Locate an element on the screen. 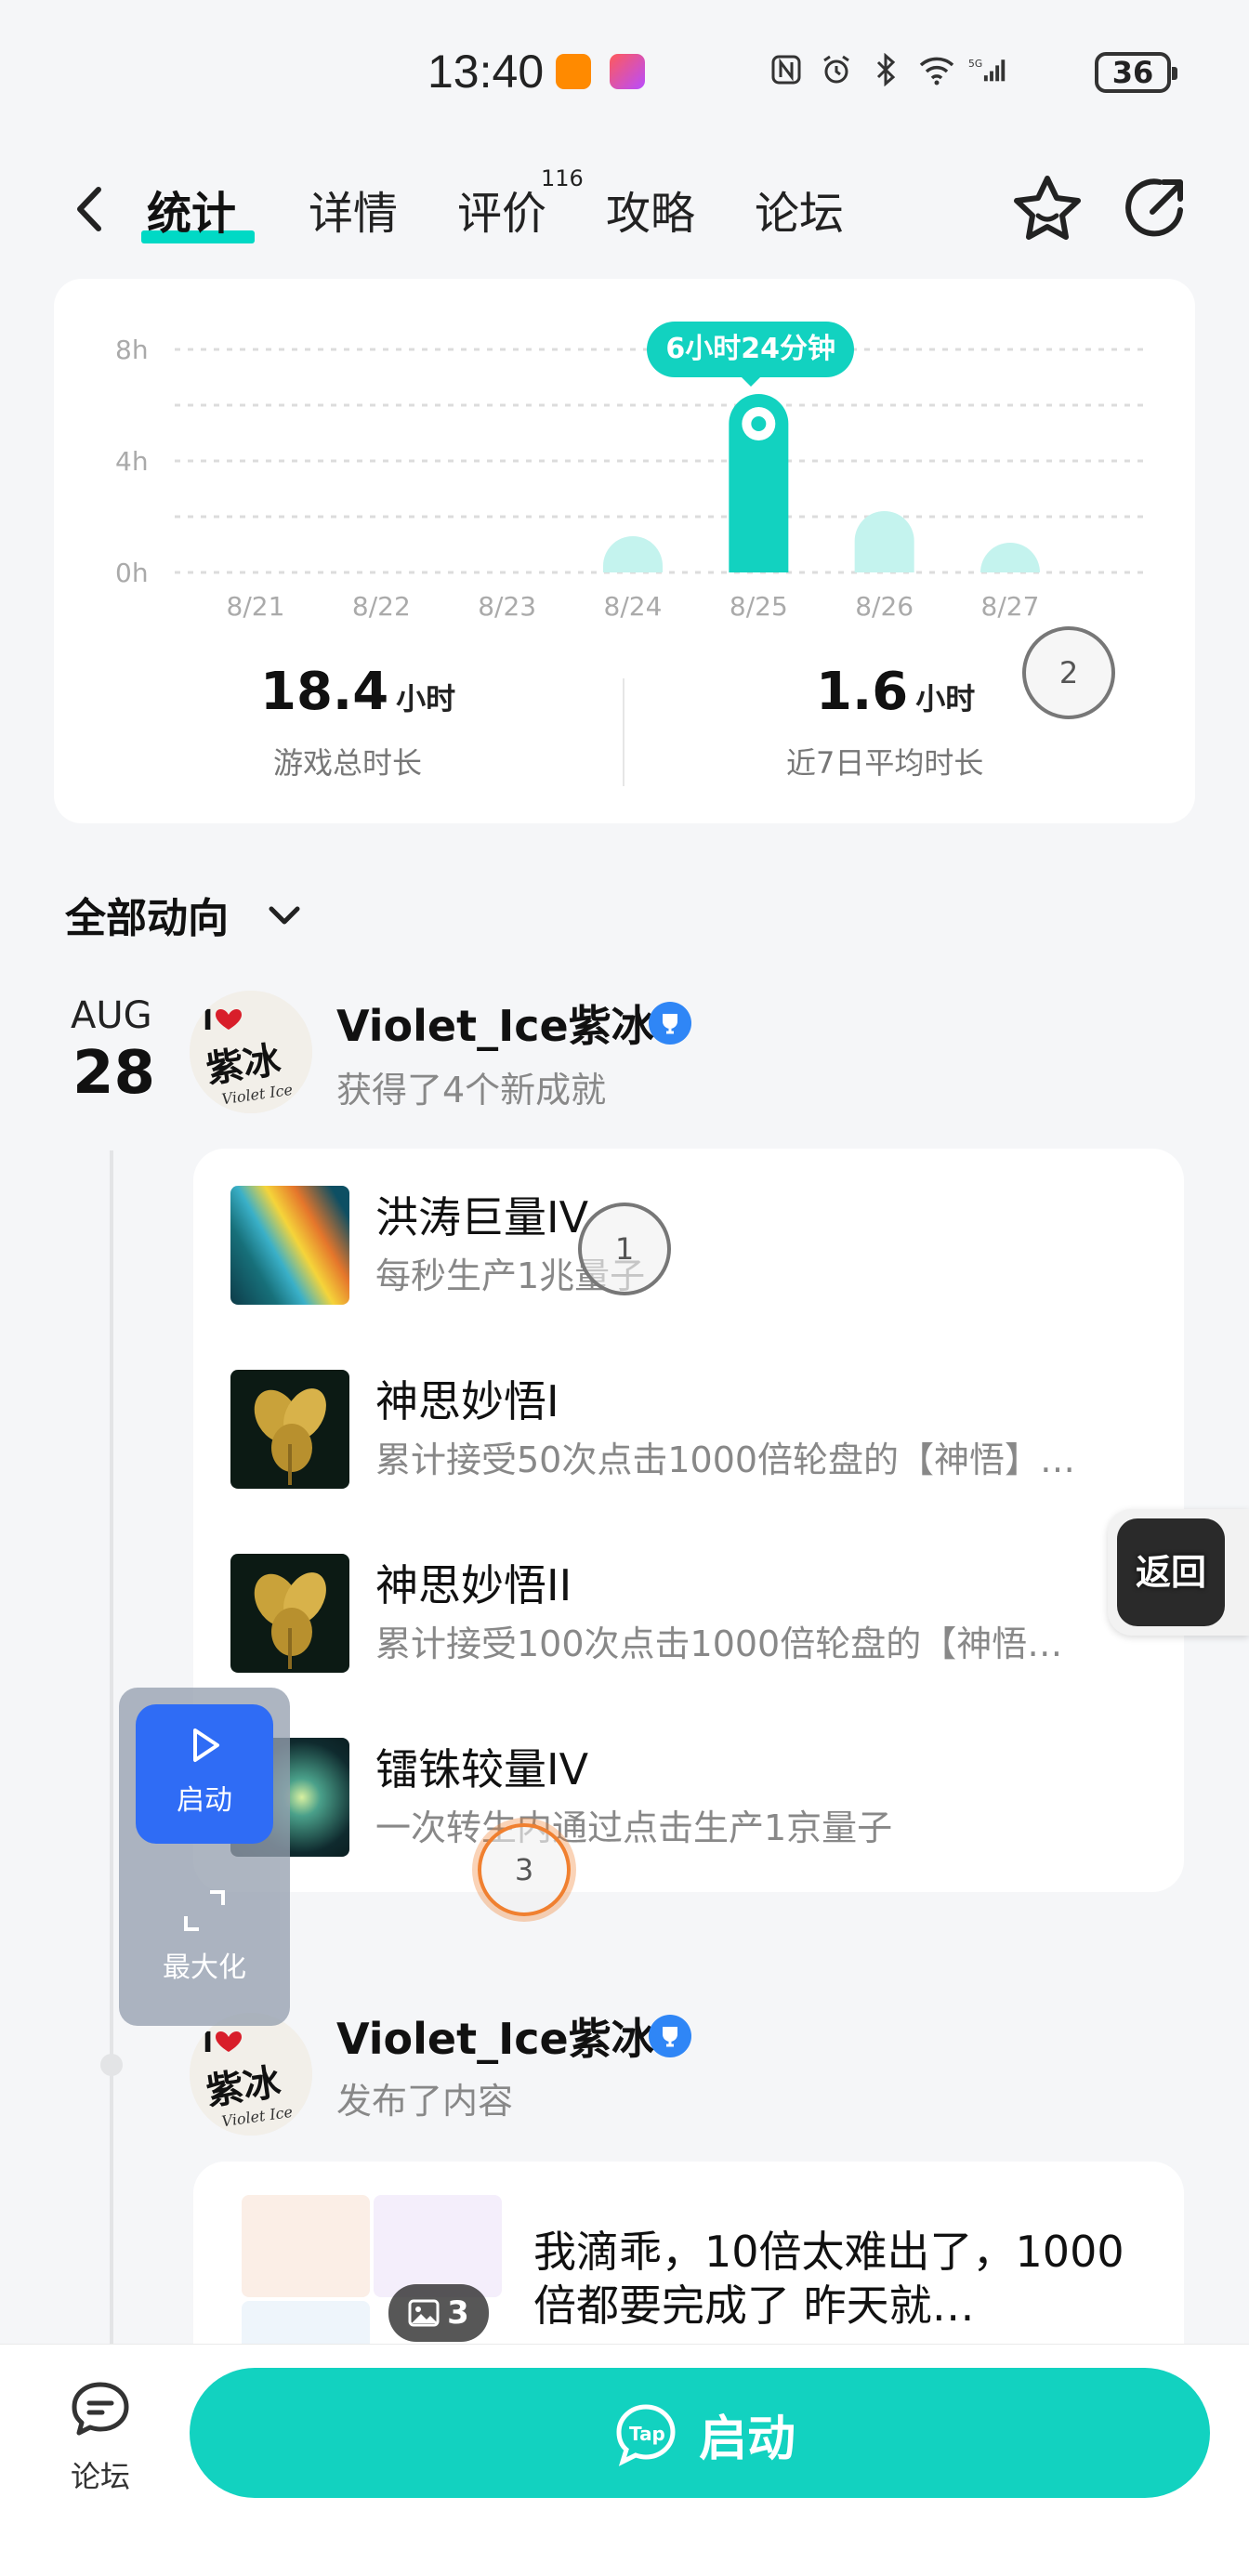 The width and height of the screenshot is (1249, 2576). tab-guides: 攻略 is located at coordinates (650, 209).